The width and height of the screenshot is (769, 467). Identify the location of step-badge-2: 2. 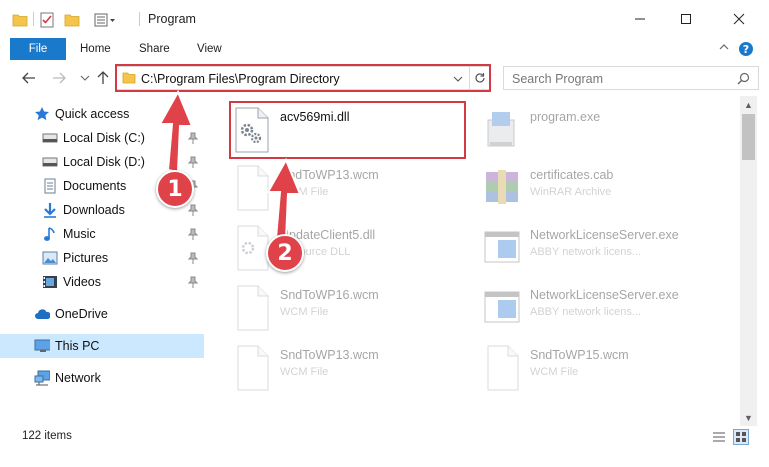
(285, 253).